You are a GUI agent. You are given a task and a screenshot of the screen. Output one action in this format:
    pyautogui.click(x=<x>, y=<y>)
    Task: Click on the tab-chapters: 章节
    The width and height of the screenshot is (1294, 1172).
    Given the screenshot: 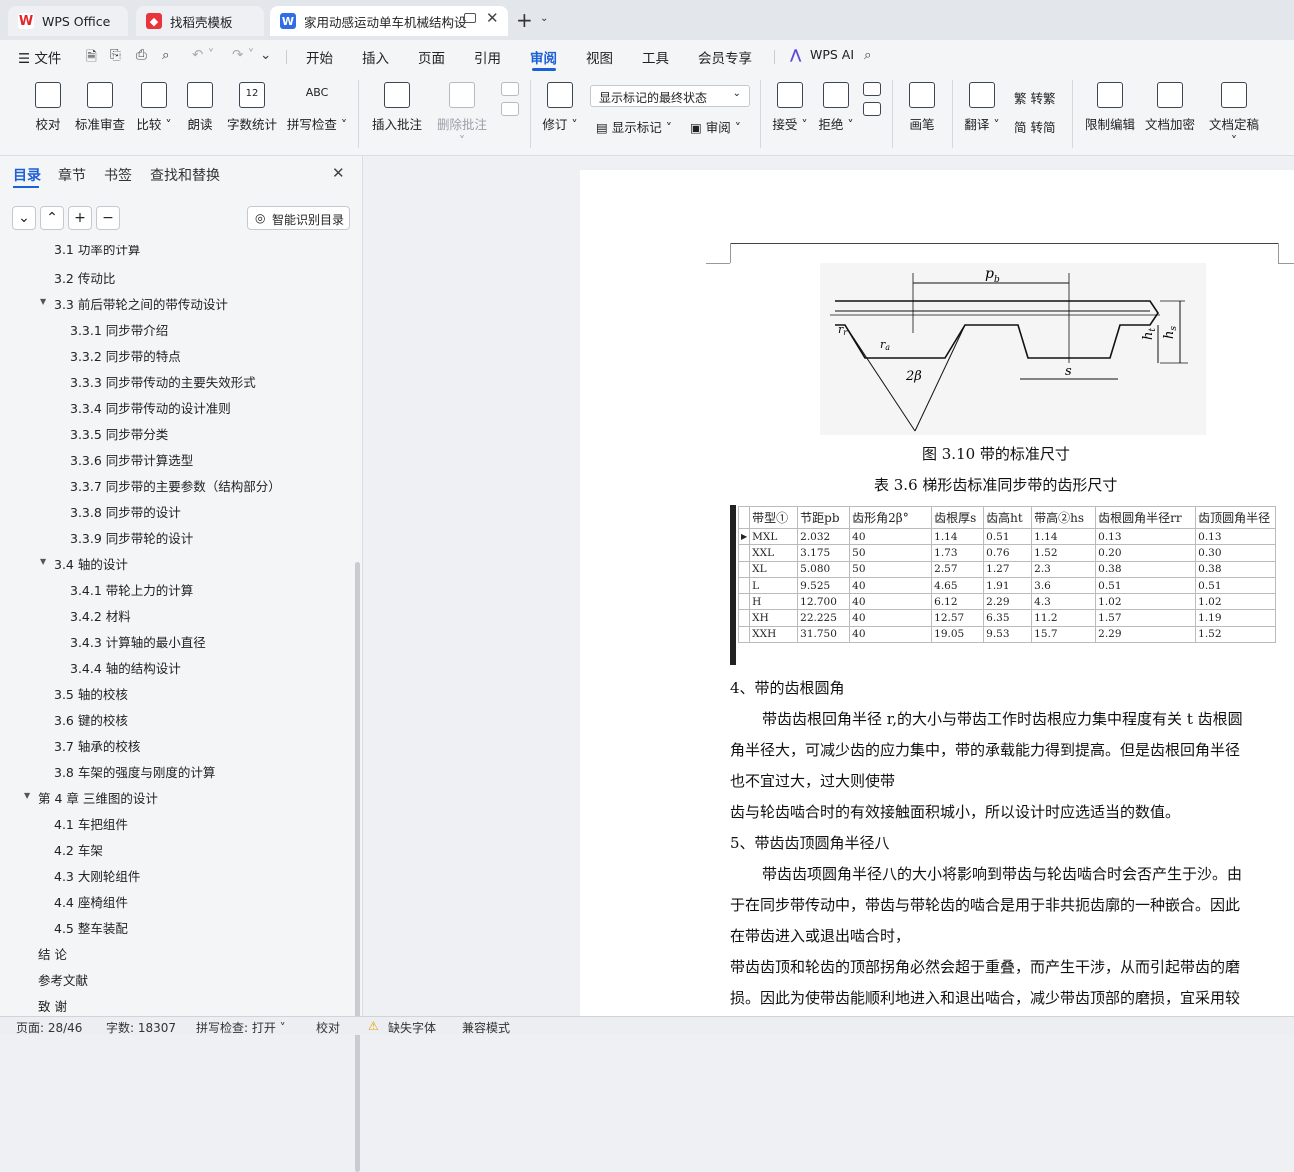 What is the action you would take?
    pyautogui.click(x=72, y=175)
    